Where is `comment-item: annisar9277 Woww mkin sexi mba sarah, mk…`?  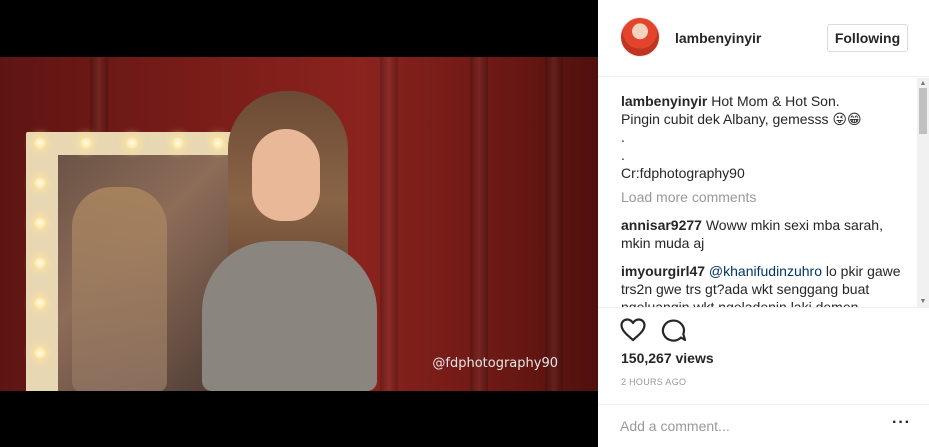
comment-item: annisar9277 Woww mkin sexi mba sarah, mk… is located at coordinates (764, 234).